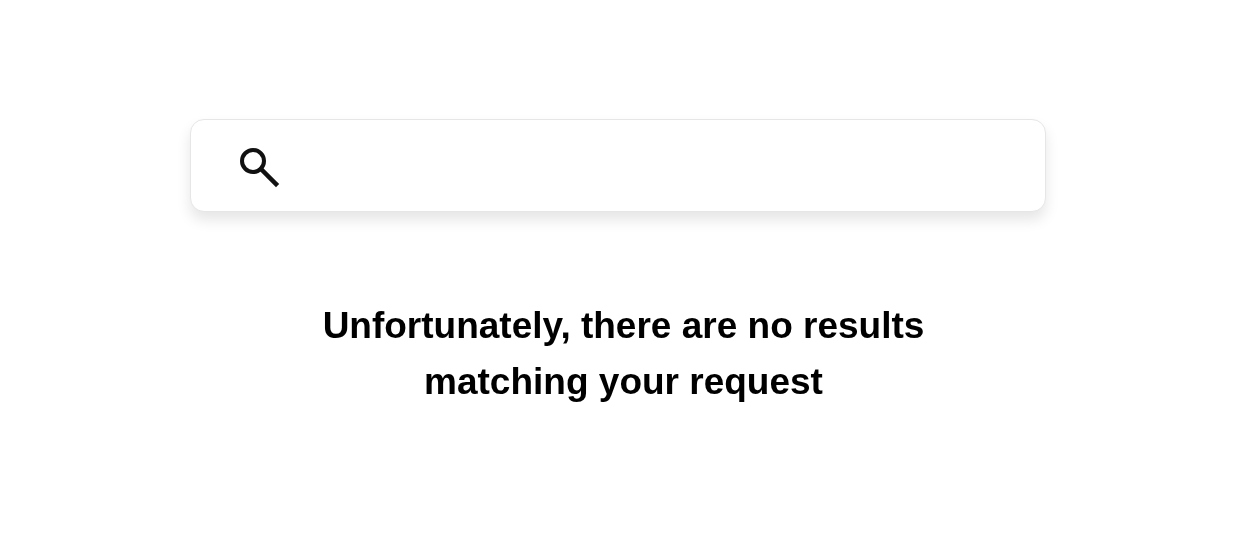 The height and width of the screenshot is (557, 1247). I want to click on search-field, so click(618, 165).